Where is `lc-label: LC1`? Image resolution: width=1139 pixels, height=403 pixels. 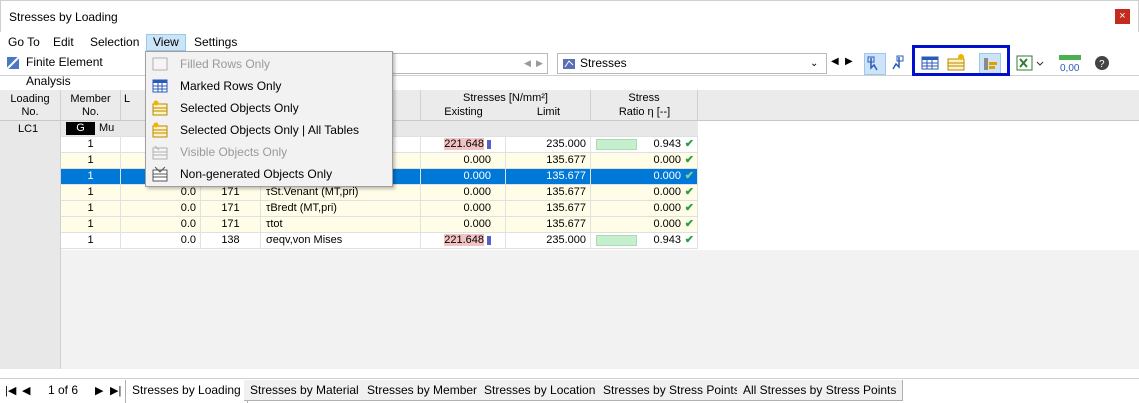 lc-label: LC1 is located at coordinates (28, 129).